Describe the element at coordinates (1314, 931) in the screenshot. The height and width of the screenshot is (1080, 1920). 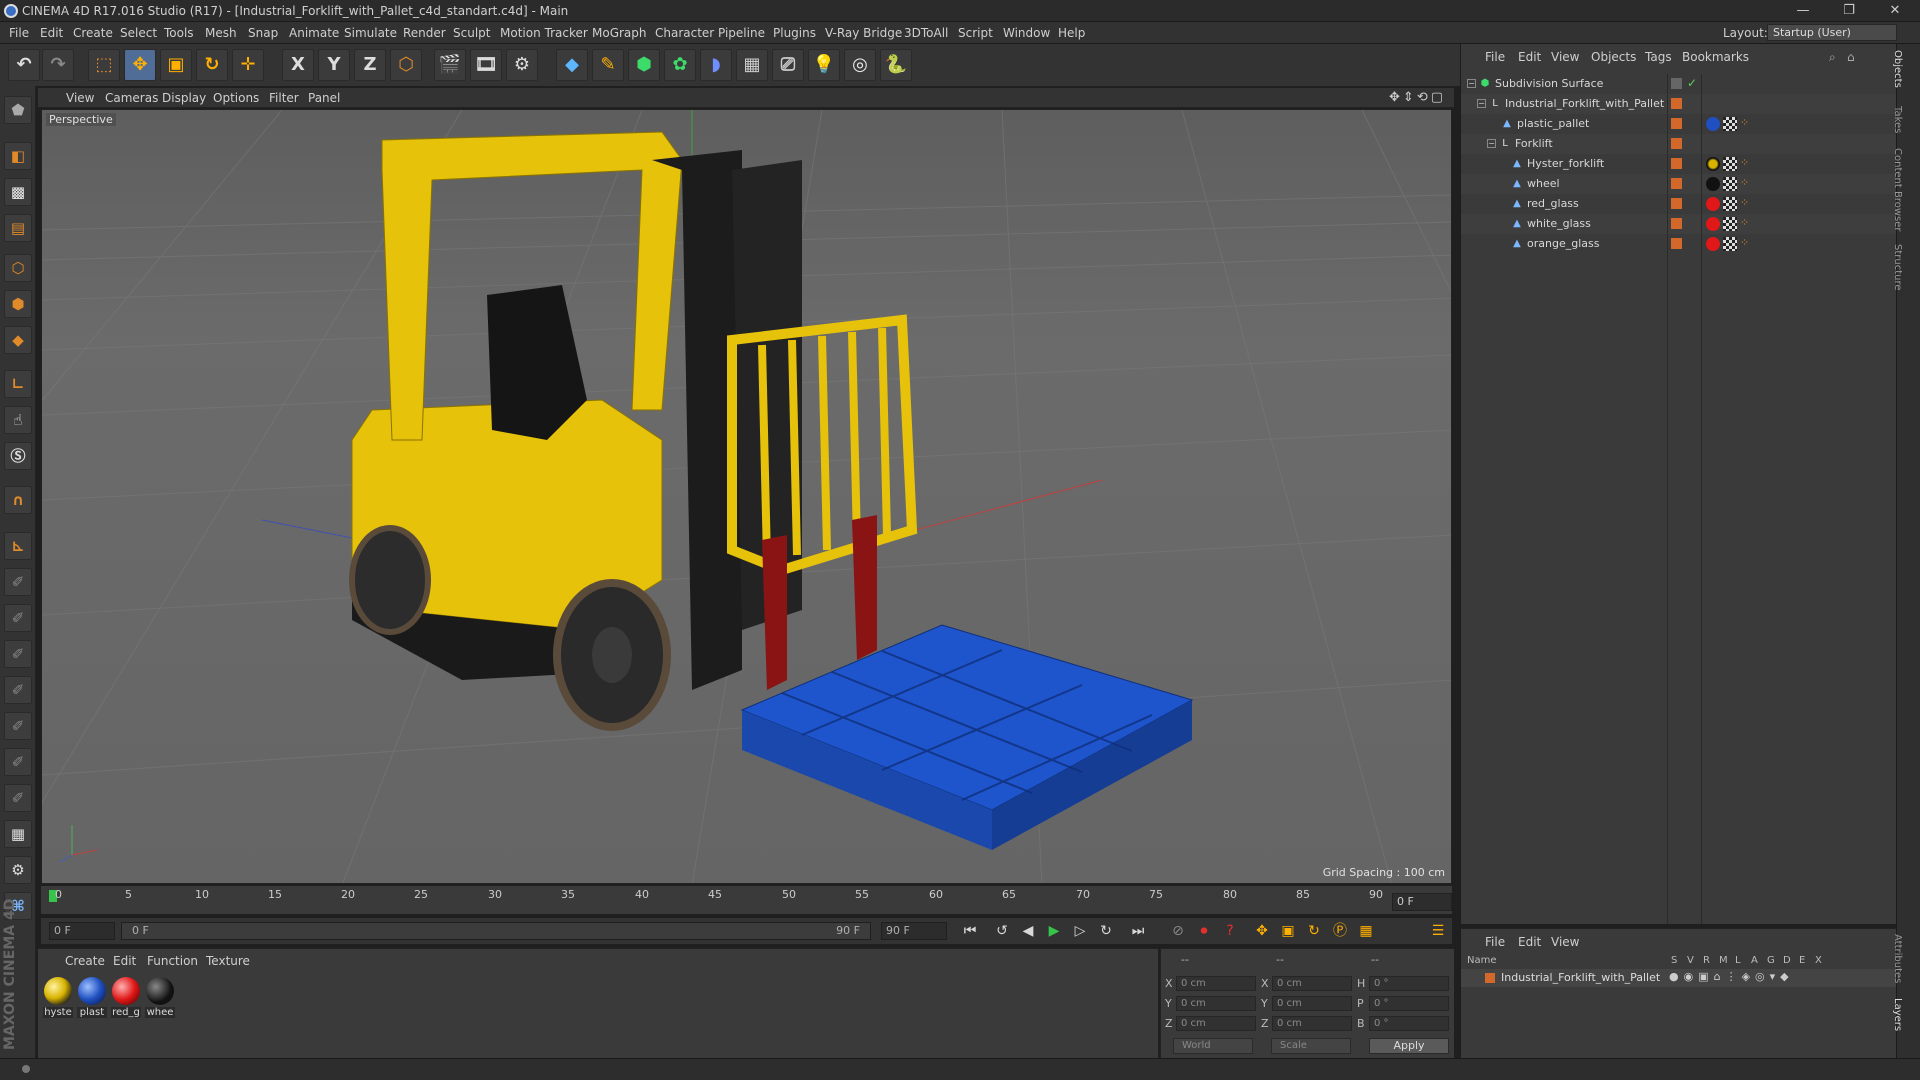
I see `key-rotation-icon: ↻` at that location.